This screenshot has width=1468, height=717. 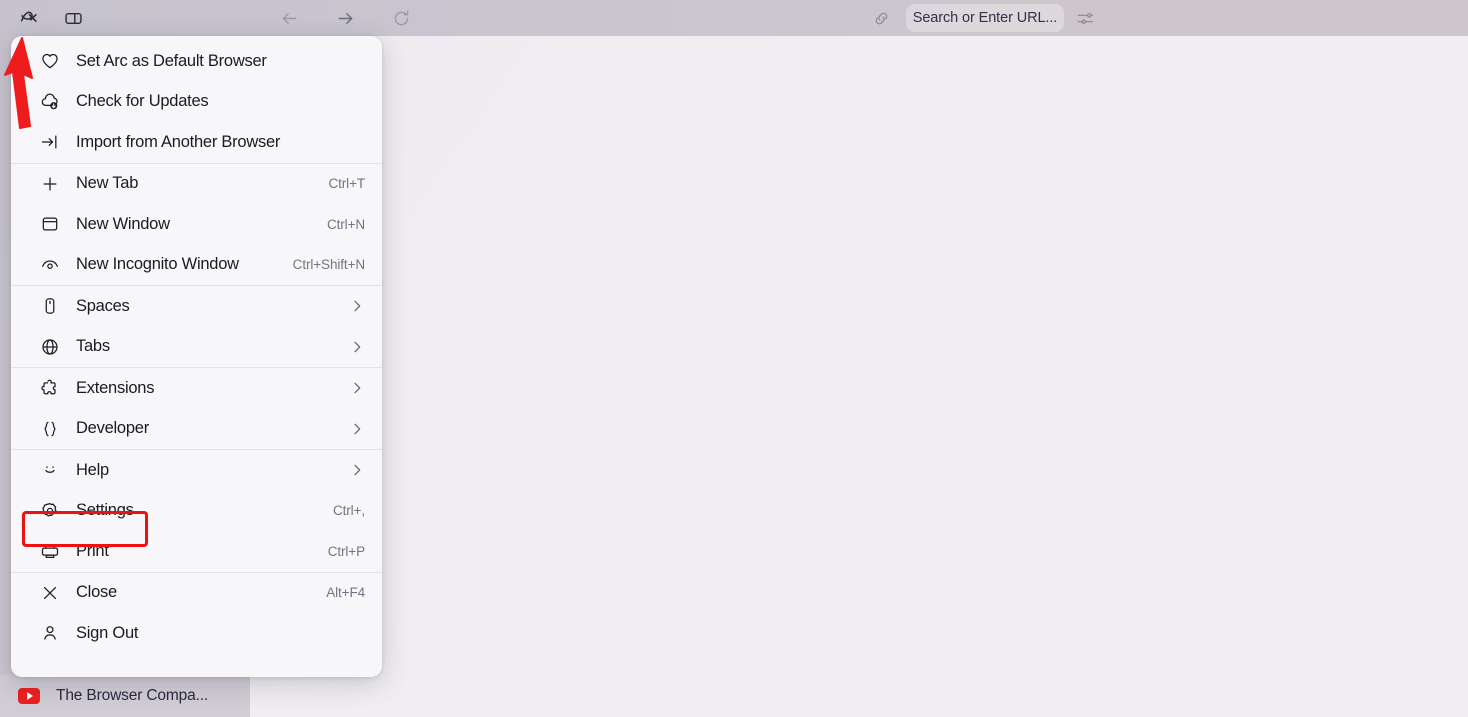 I want to click on back-arrow-icon, so click(x=289, y=18).